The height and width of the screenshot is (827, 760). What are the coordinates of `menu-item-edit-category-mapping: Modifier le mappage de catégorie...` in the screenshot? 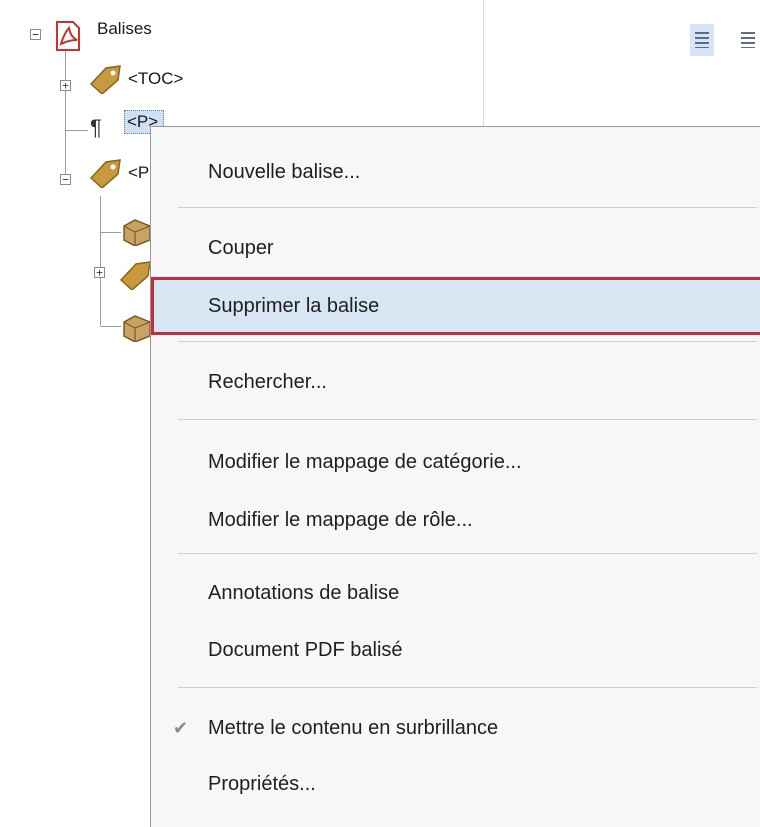 It's located at (455, 462).